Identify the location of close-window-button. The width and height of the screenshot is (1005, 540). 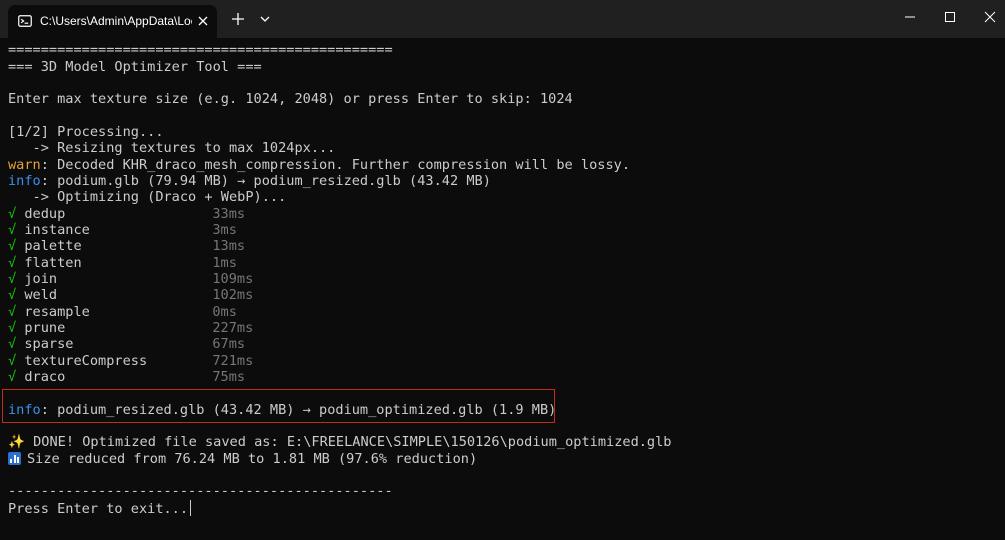
(987, 17).